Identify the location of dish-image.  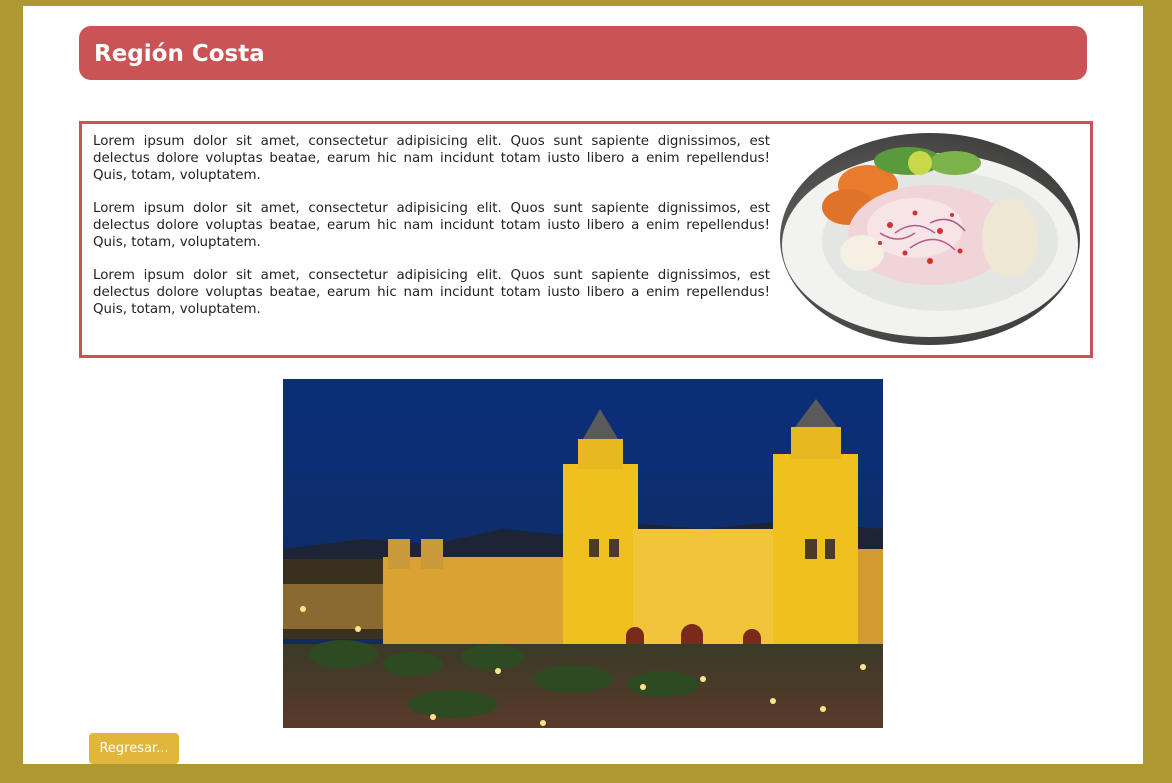
(930, 239).